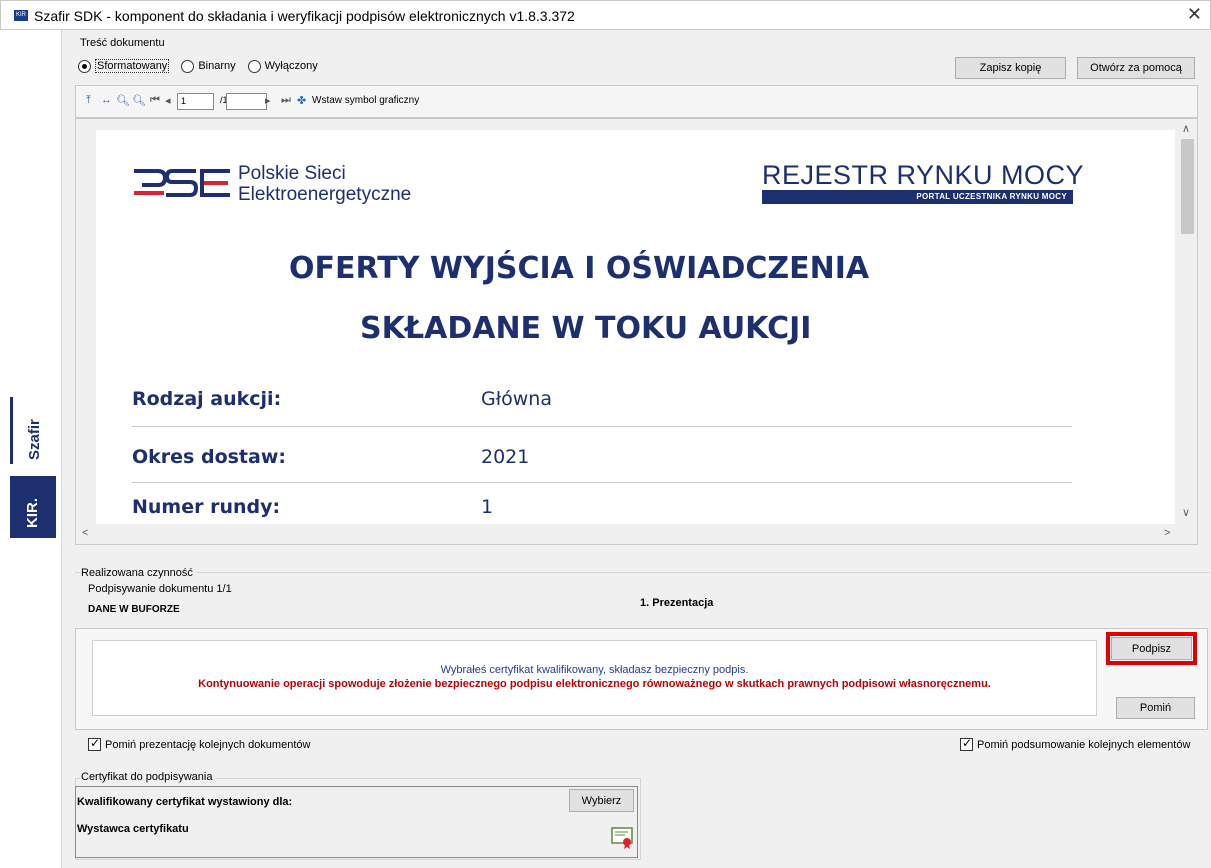 The height and width of the screenshot is (868, 1211). What do you see at coordinates (487, 507) in the screenshot?
I see `field-value-round-number: 1` at bounding box center [487, 507].